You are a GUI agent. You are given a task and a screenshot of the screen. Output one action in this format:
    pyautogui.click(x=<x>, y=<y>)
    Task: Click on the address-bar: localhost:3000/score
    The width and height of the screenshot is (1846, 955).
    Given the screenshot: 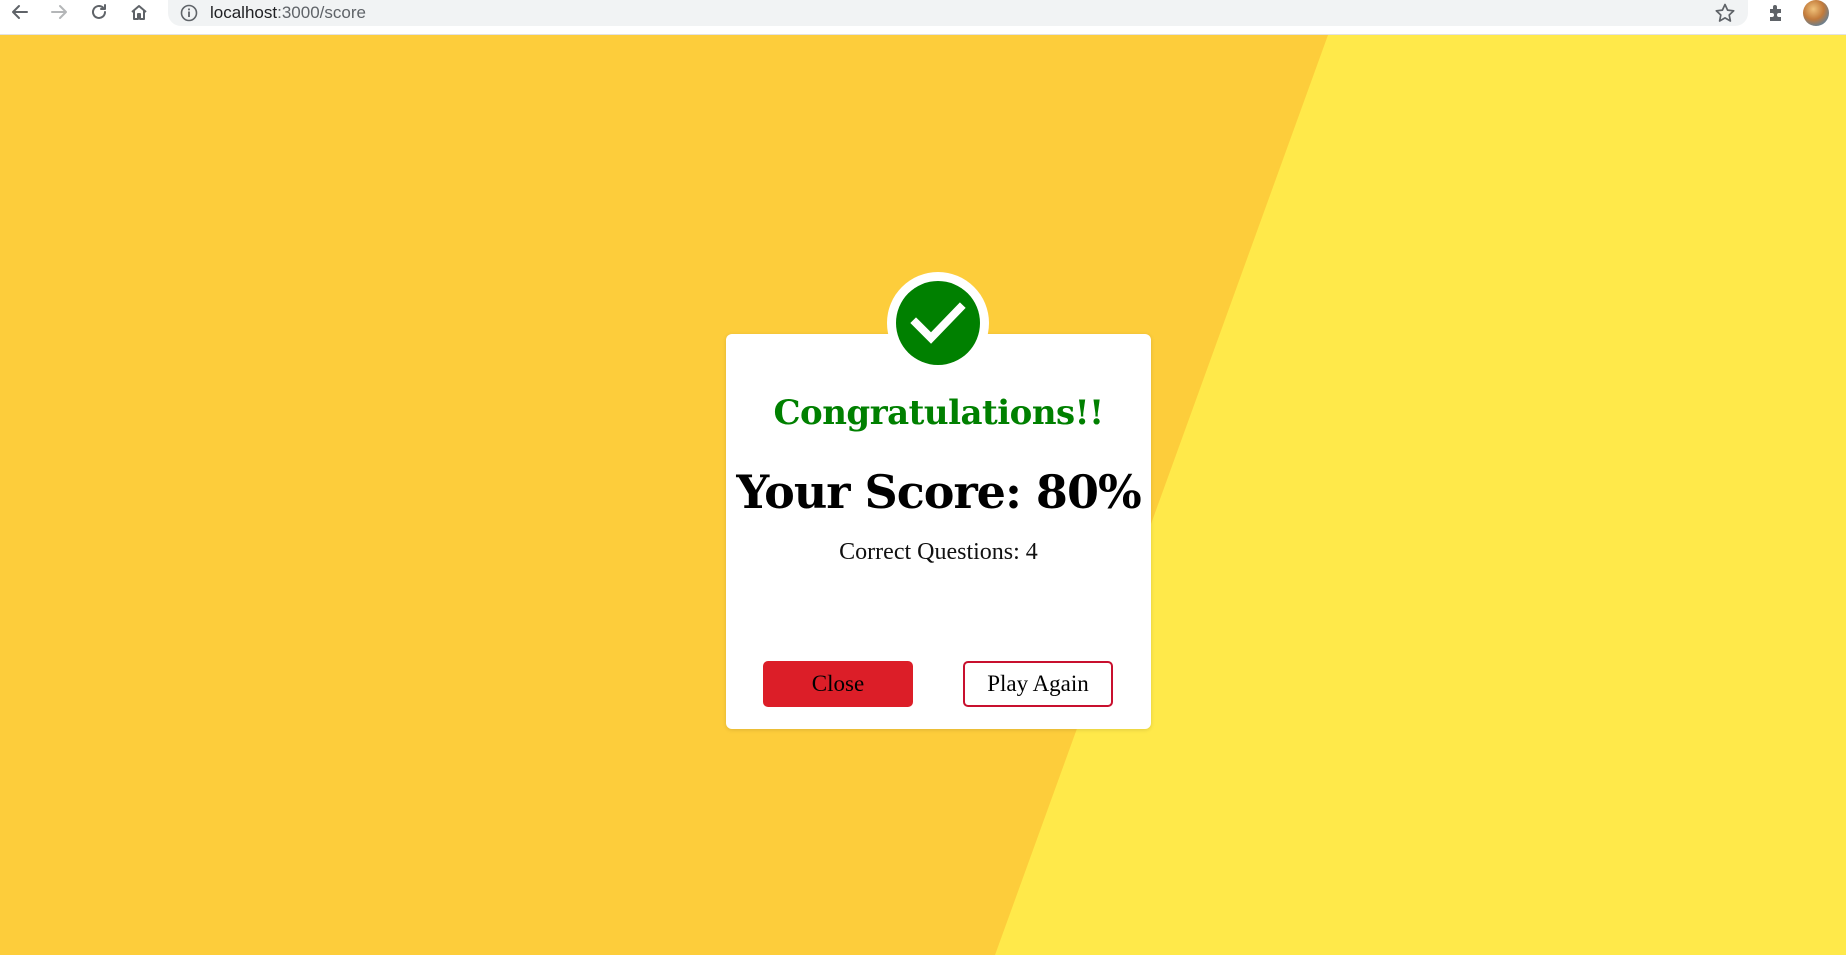 What is the action you would take?
    pyautogui.click(x=958, y=13)
    